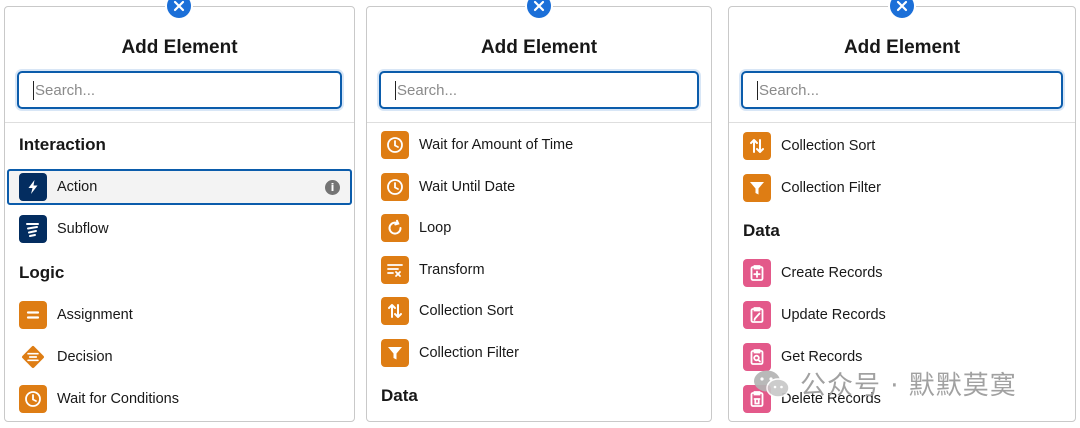 The width and height of the screenshot is (1080, 428). Describe the element at coordinates (902, 273) in the screenshot. I see `element-create-records: Create Records` at that location.